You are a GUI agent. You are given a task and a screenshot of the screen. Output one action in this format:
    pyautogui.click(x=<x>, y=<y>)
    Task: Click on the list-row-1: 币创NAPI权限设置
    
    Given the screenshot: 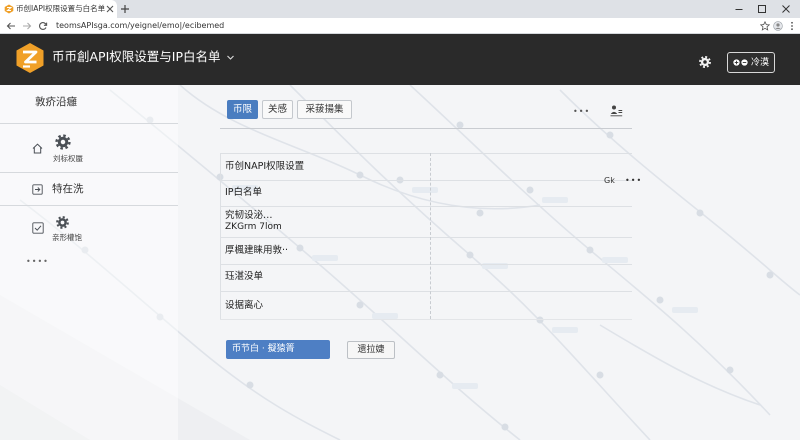 What is the action you would take?
    pyautogui.click(x=426, y=166)
    